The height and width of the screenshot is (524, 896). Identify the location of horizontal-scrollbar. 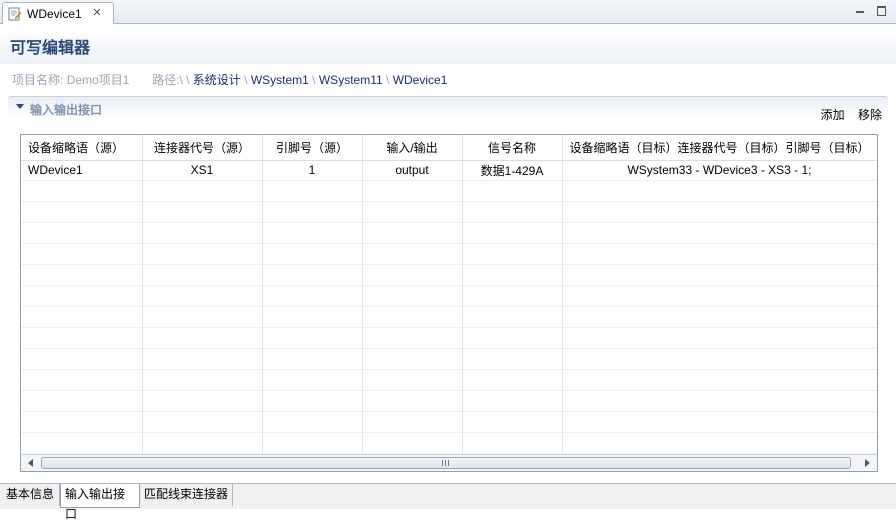
(449, 463).